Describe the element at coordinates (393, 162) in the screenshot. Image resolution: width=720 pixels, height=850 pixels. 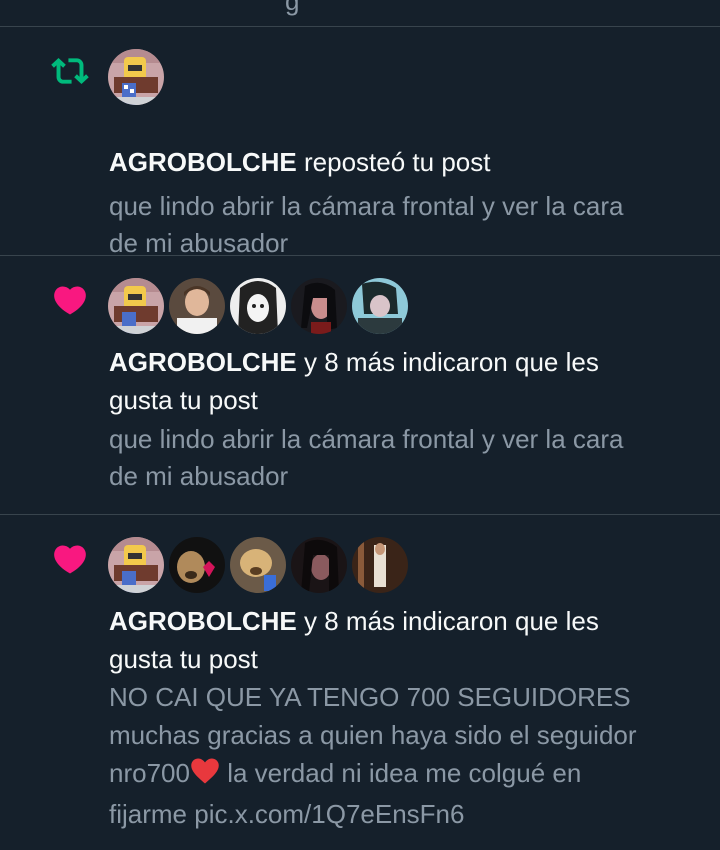
I see `action-text: reposteó tu post` at that location.